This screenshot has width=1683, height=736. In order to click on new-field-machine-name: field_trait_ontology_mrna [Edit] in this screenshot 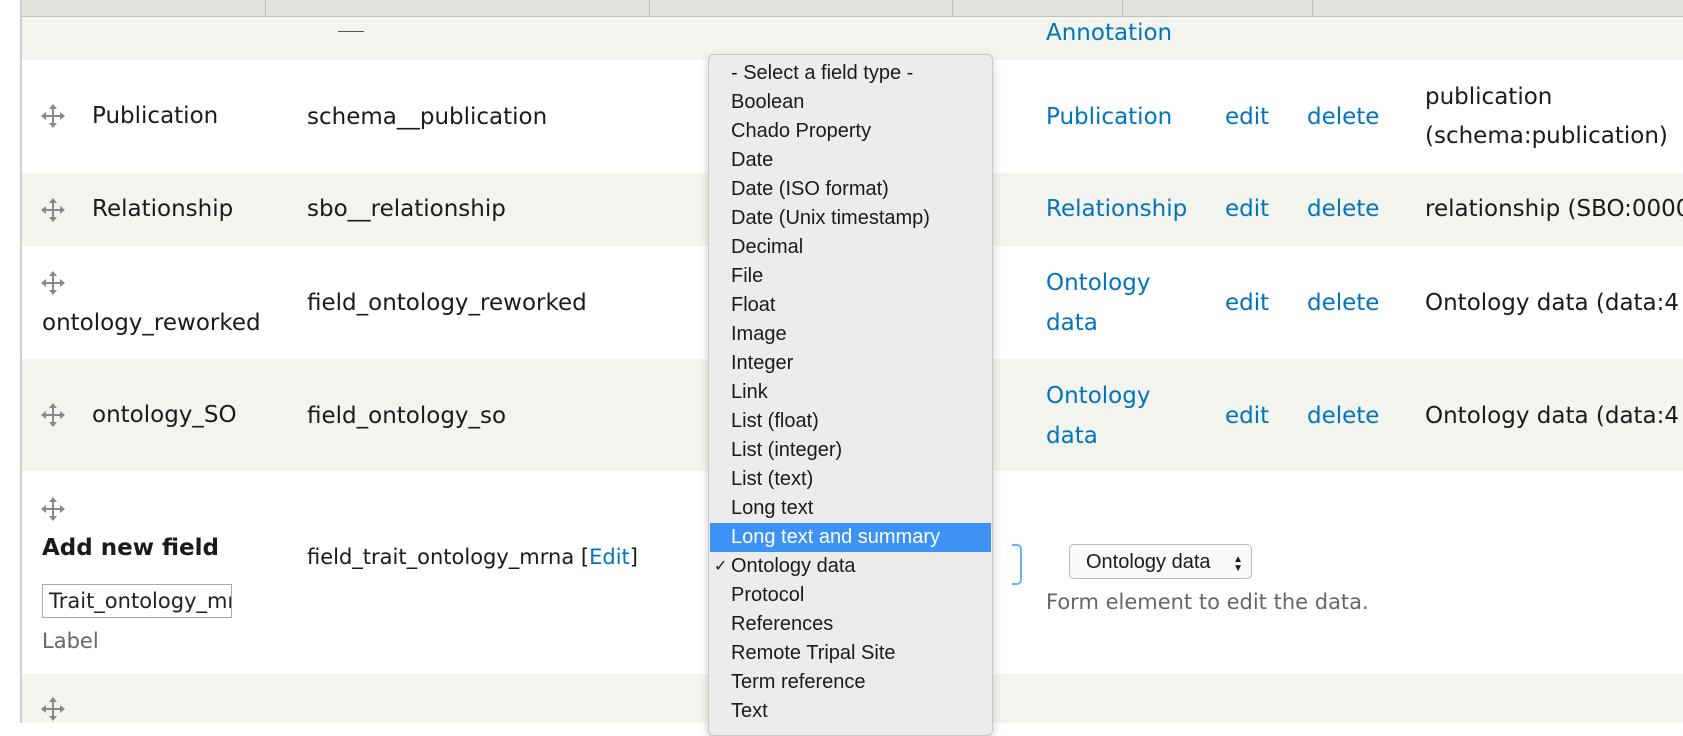, I will do `click(472, 557)`.